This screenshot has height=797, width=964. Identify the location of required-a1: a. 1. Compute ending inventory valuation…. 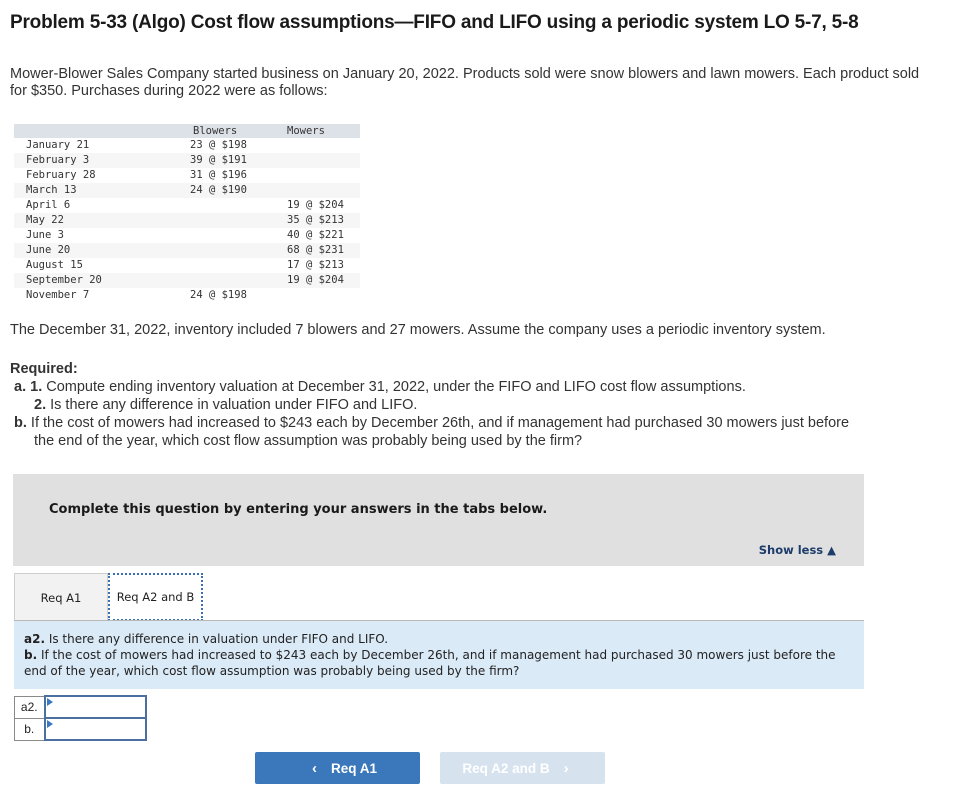
(429, 387).